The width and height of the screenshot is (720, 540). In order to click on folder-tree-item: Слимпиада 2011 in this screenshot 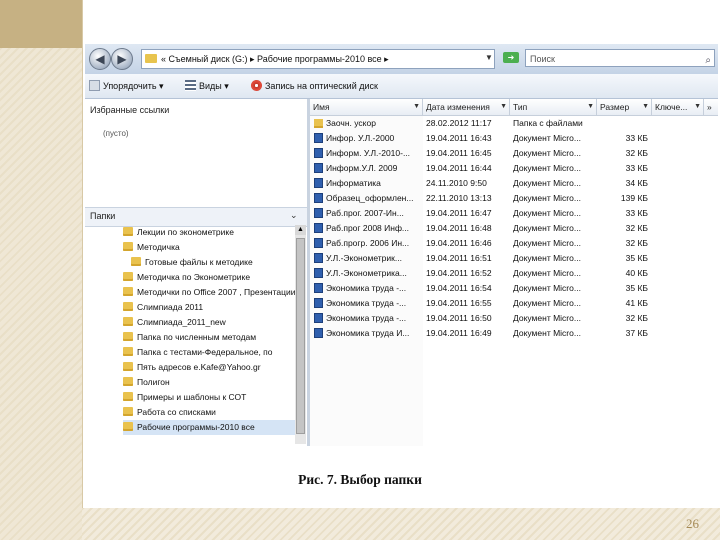, I will do `click(209, 307)`.